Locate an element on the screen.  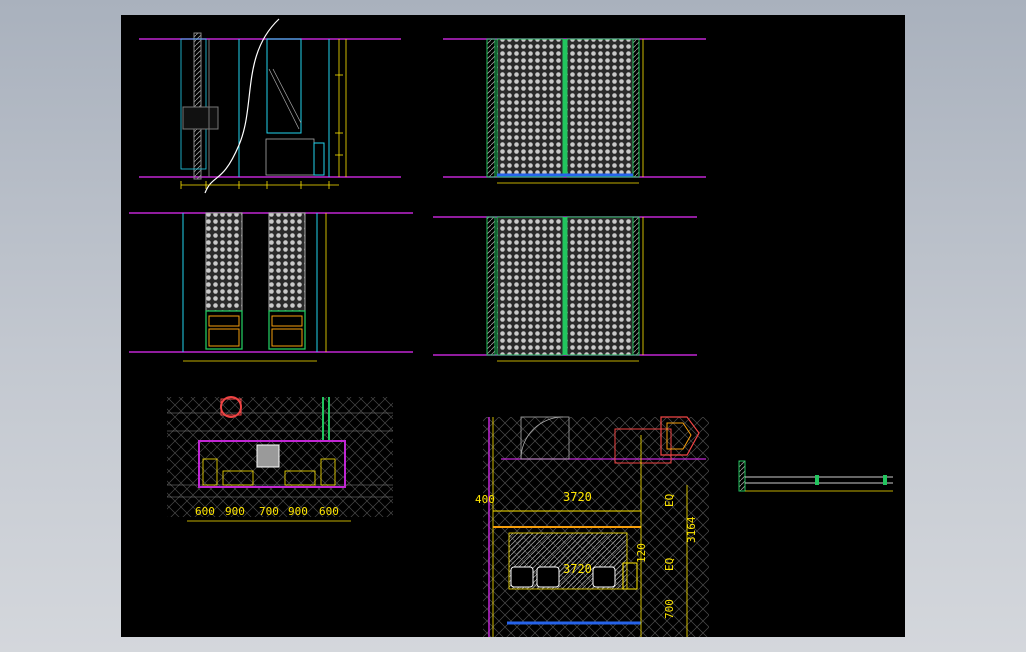
elevation-b is located at coordinates (574, 111).